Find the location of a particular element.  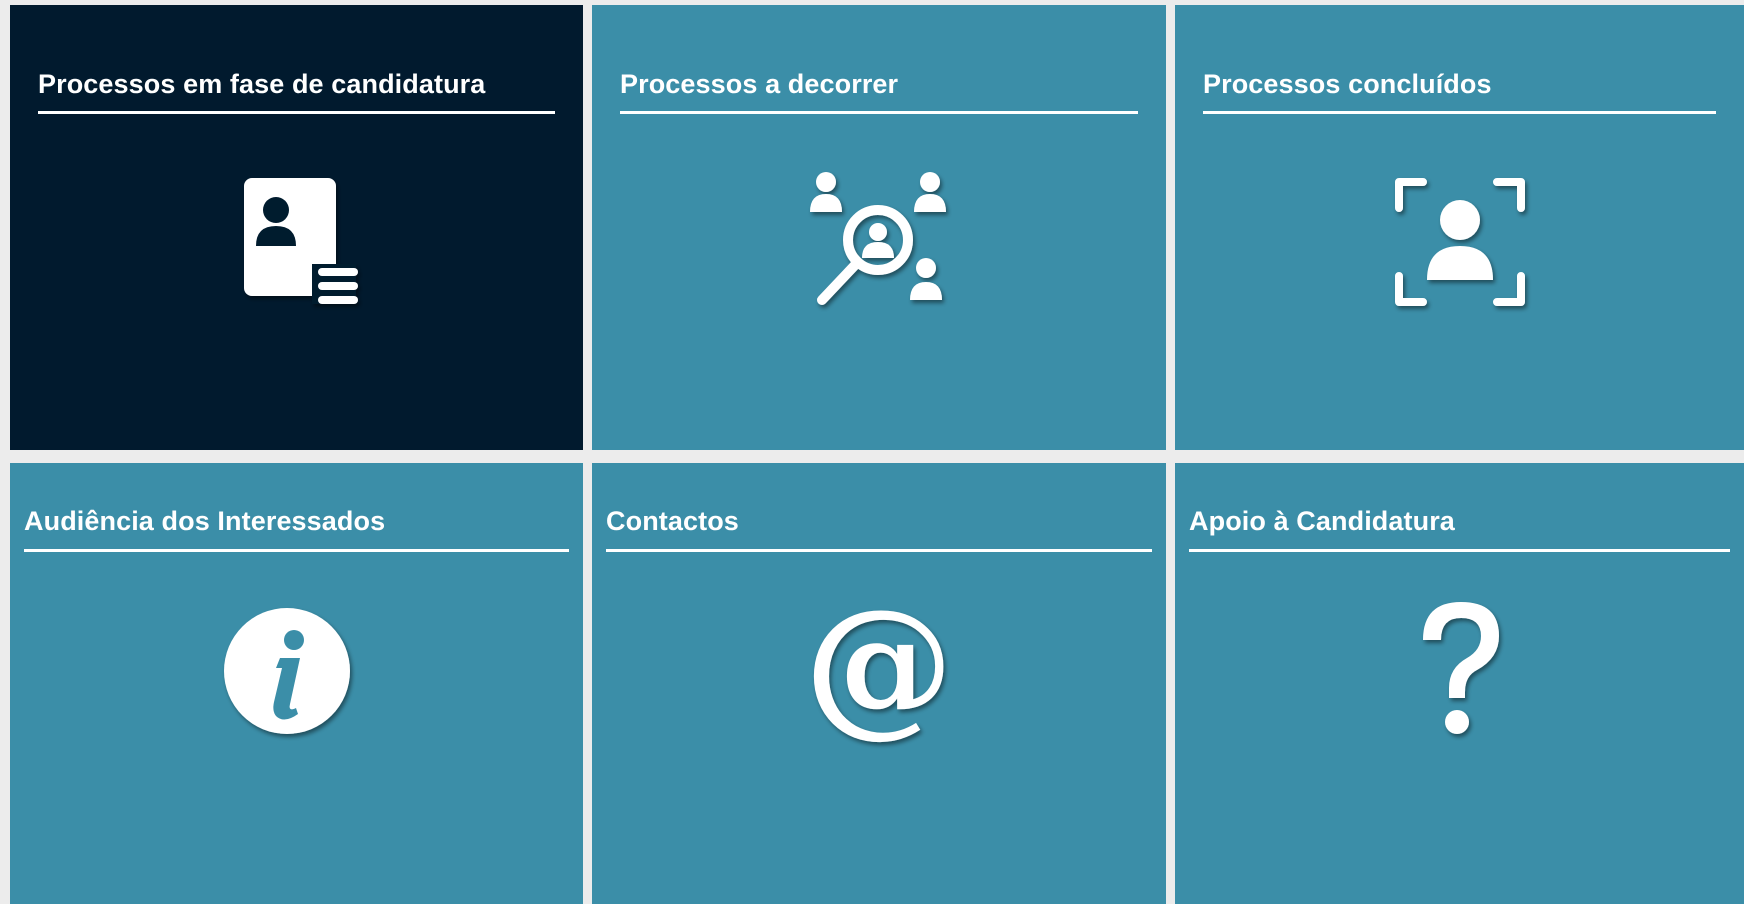

tile-title: Processos em fase de candidatura is located at coordinates (262, 84).